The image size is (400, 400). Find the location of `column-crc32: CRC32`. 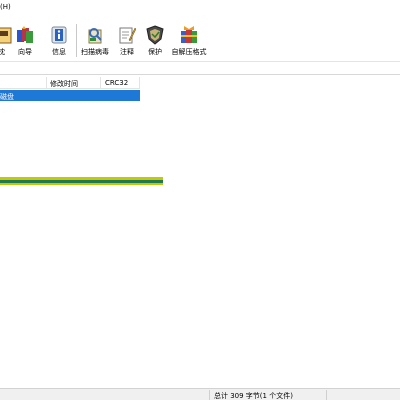

column-crc32: CRC32 is located at coordinates (116, 83).